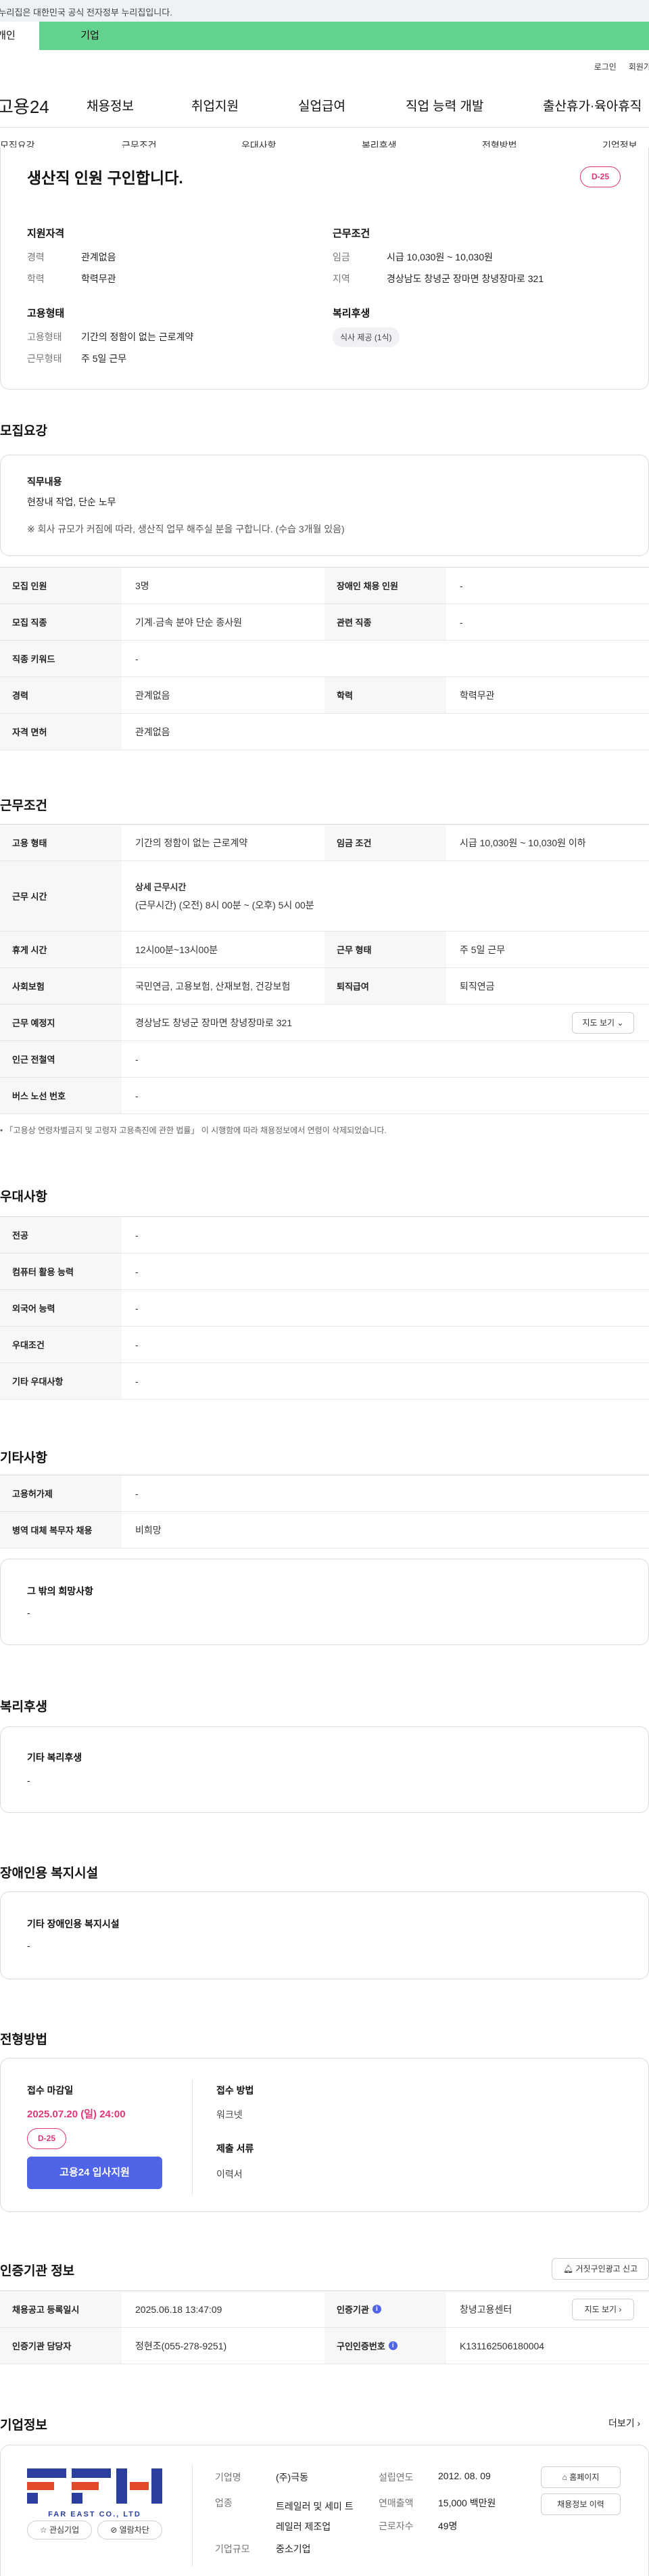 This screenshot has height=2576, width=649. I want to click on table-row: 병역 대체 복무자 채용 비희망, so click(324, 1530).